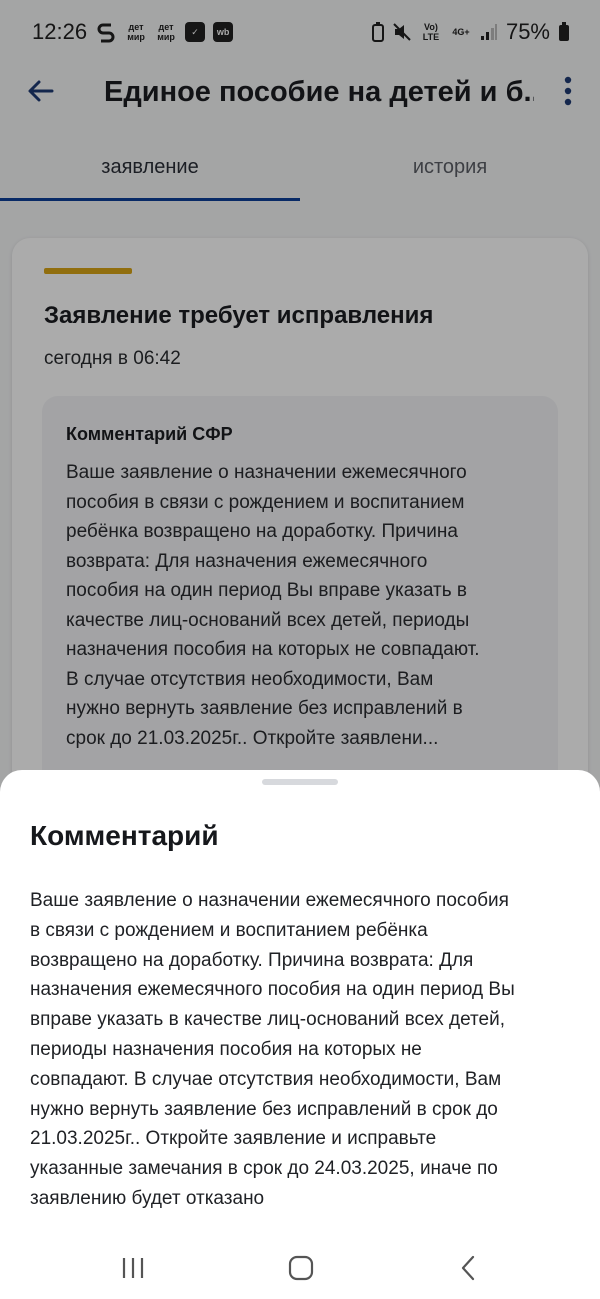  I want to click on sheet-line: периоды назначения пособия на которых не, so click(226, 1049).